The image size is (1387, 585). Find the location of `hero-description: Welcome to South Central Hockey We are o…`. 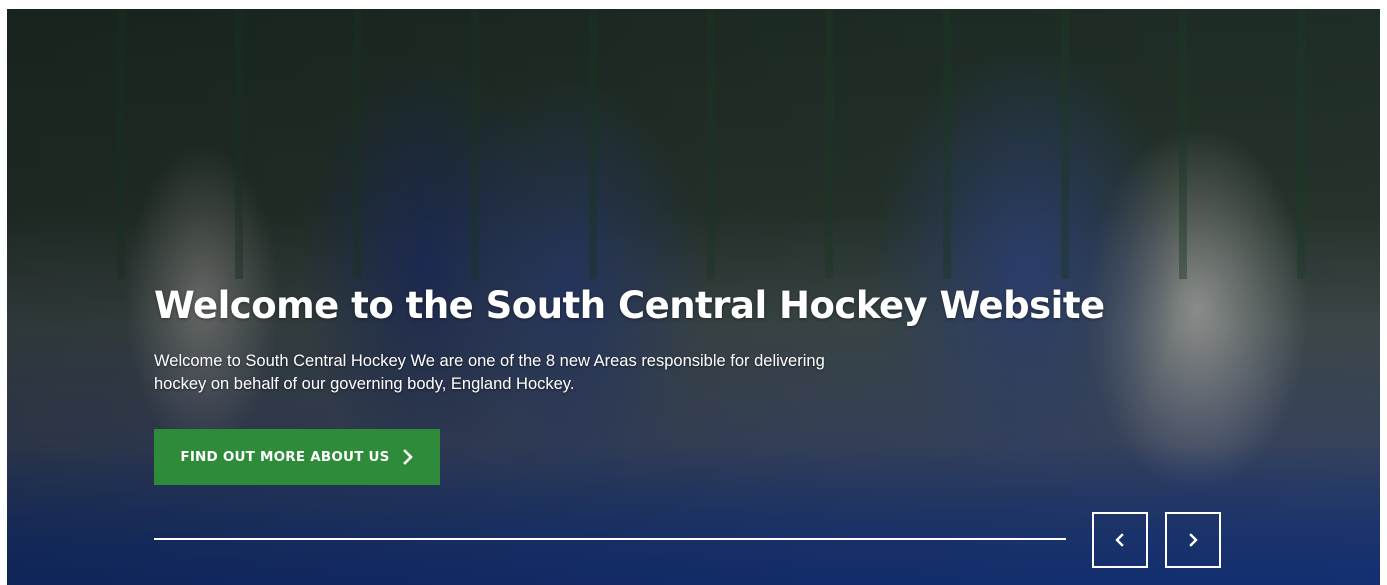

hero-description: Welcome to South Central Hockey We are o… is located at coordinates (489, 372).